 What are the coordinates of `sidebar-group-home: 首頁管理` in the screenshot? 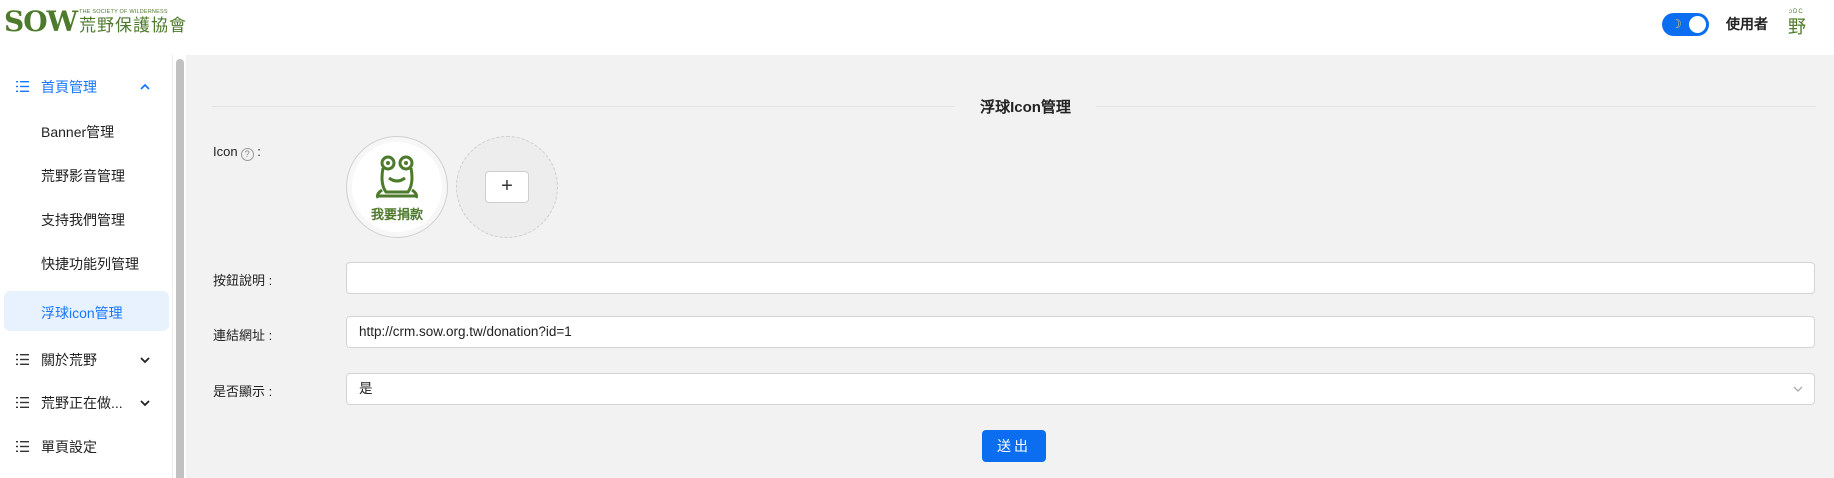 It's located at (85, 87).